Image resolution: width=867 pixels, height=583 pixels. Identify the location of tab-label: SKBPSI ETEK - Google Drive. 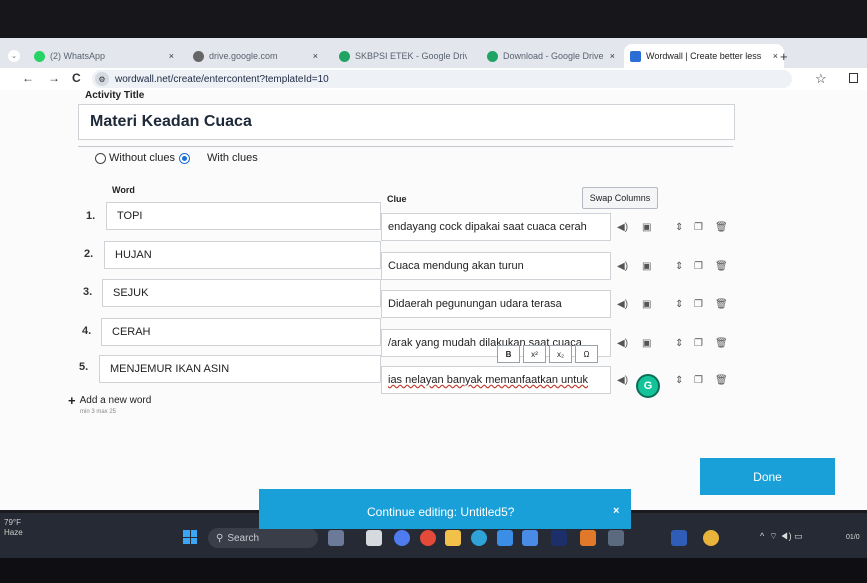
(411, 56).